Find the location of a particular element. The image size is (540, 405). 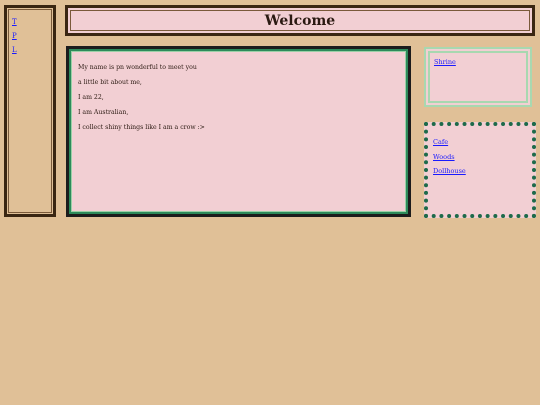

shrine-link: Shrine is located at coordinates (445, 62).